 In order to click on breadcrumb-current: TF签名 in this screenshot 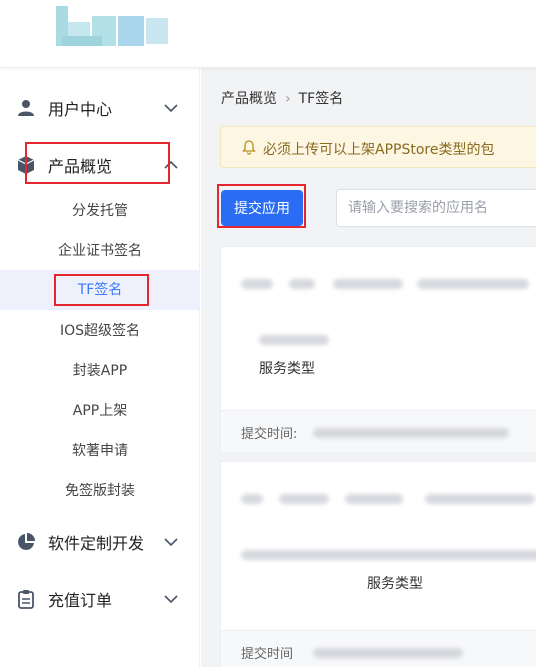, I will do `click(321, 99)`.